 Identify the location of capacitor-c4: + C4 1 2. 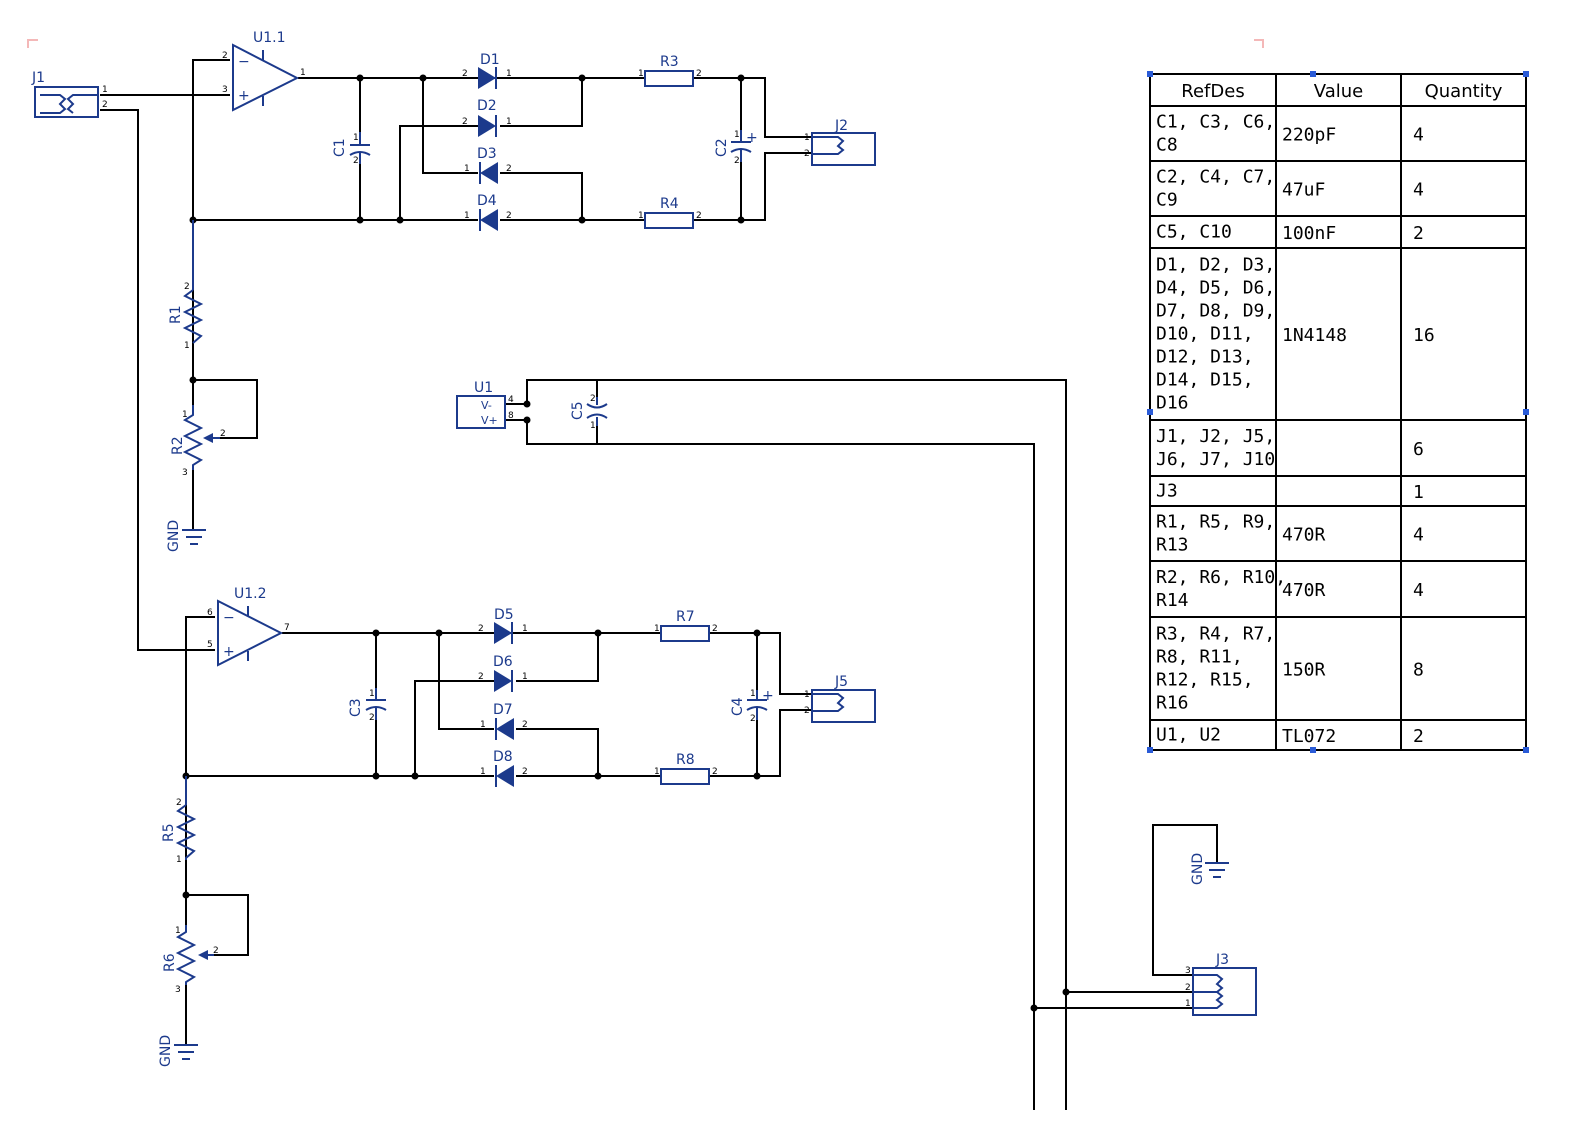
(752, 706).